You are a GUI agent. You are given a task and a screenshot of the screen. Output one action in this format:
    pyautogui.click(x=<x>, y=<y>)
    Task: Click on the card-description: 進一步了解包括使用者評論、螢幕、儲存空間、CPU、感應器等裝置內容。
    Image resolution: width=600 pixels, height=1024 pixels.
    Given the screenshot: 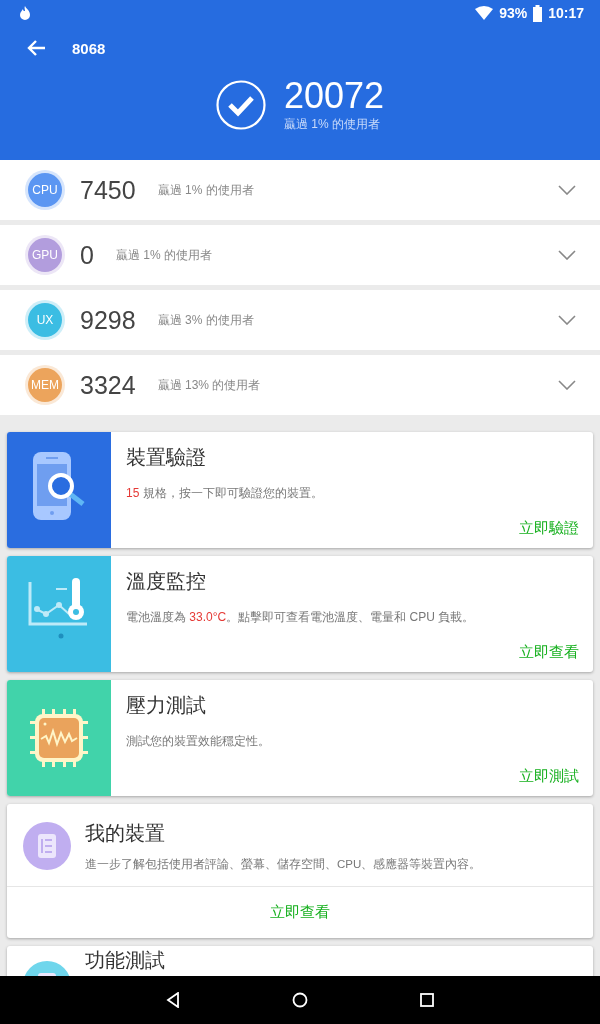 What is the action you would take?
    pyautogui.click(x=283, y=864)
    